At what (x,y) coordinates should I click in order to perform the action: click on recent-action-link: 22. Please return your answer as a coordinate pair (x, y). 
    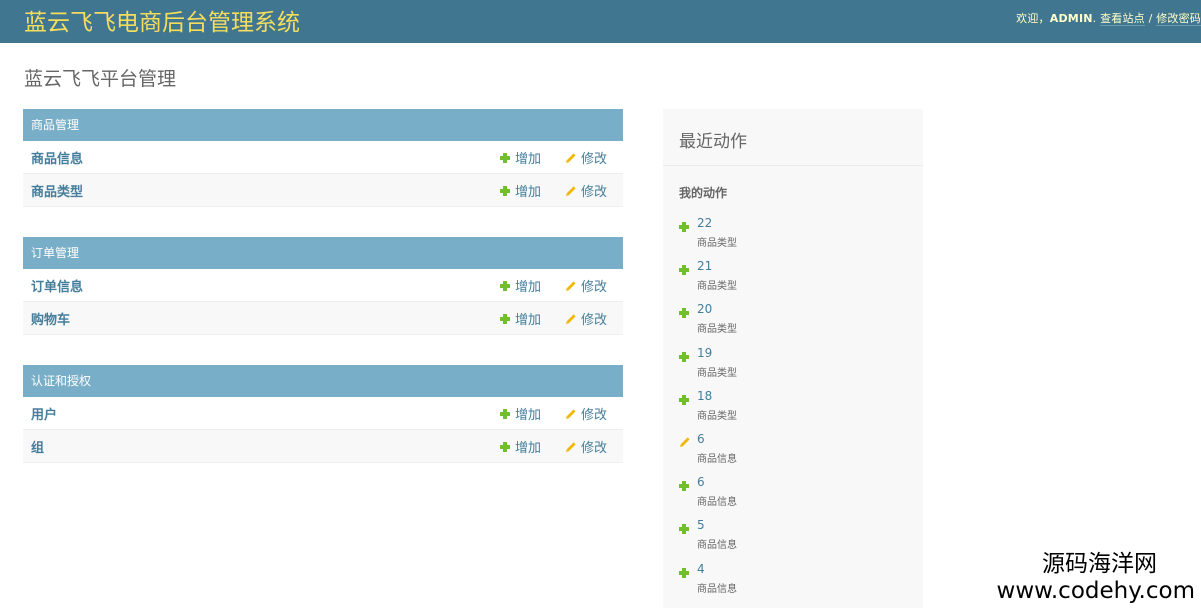
    Looking at the image, I should click on (704, 223).